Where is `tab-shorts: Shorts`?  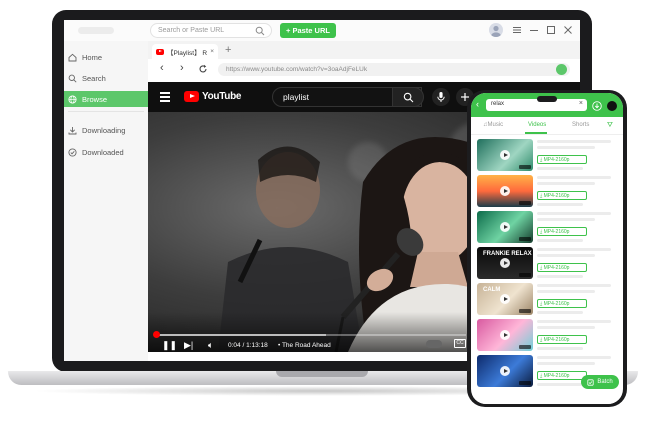
tab-shorts: Shorts is located at coordinates (580, 125).